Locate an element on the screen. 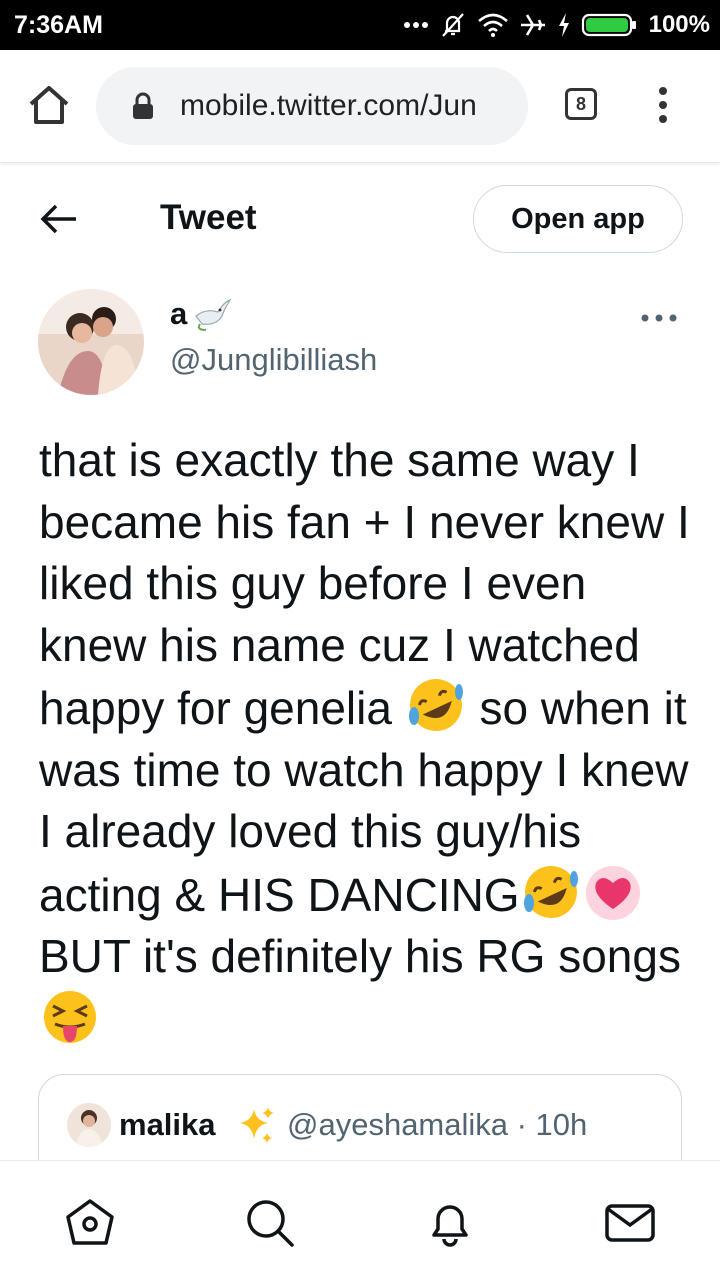 Image resolution: width=720 pixels, height=1281 pixels. tab-switcher-button: 8 is located at coordinates (581, 104).